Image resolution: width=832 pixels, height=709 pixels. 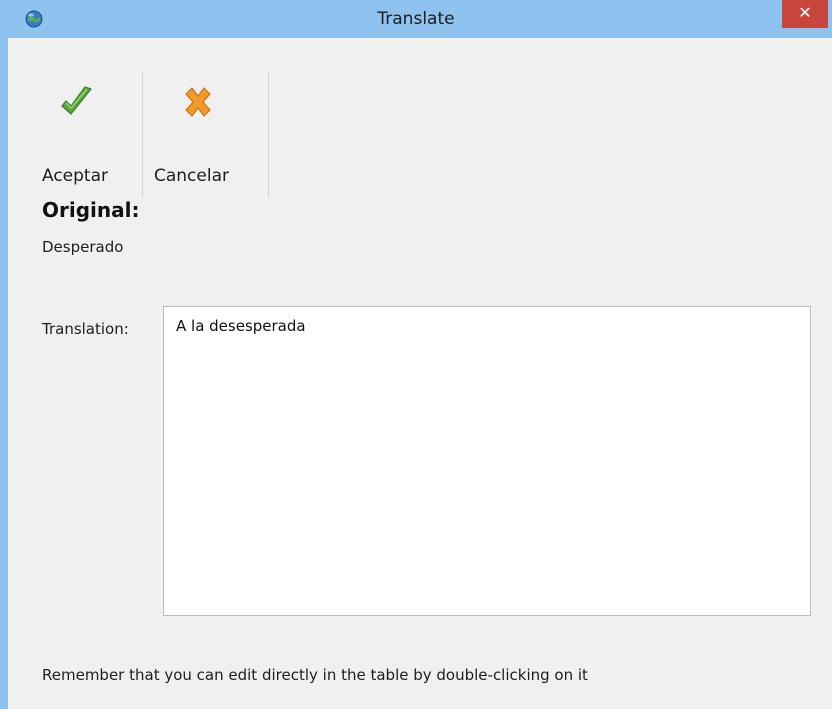 What do you see at coordinates (76, 100) in the screenshot?
I see `checkmark-icon` at bounding box center [76, 100].